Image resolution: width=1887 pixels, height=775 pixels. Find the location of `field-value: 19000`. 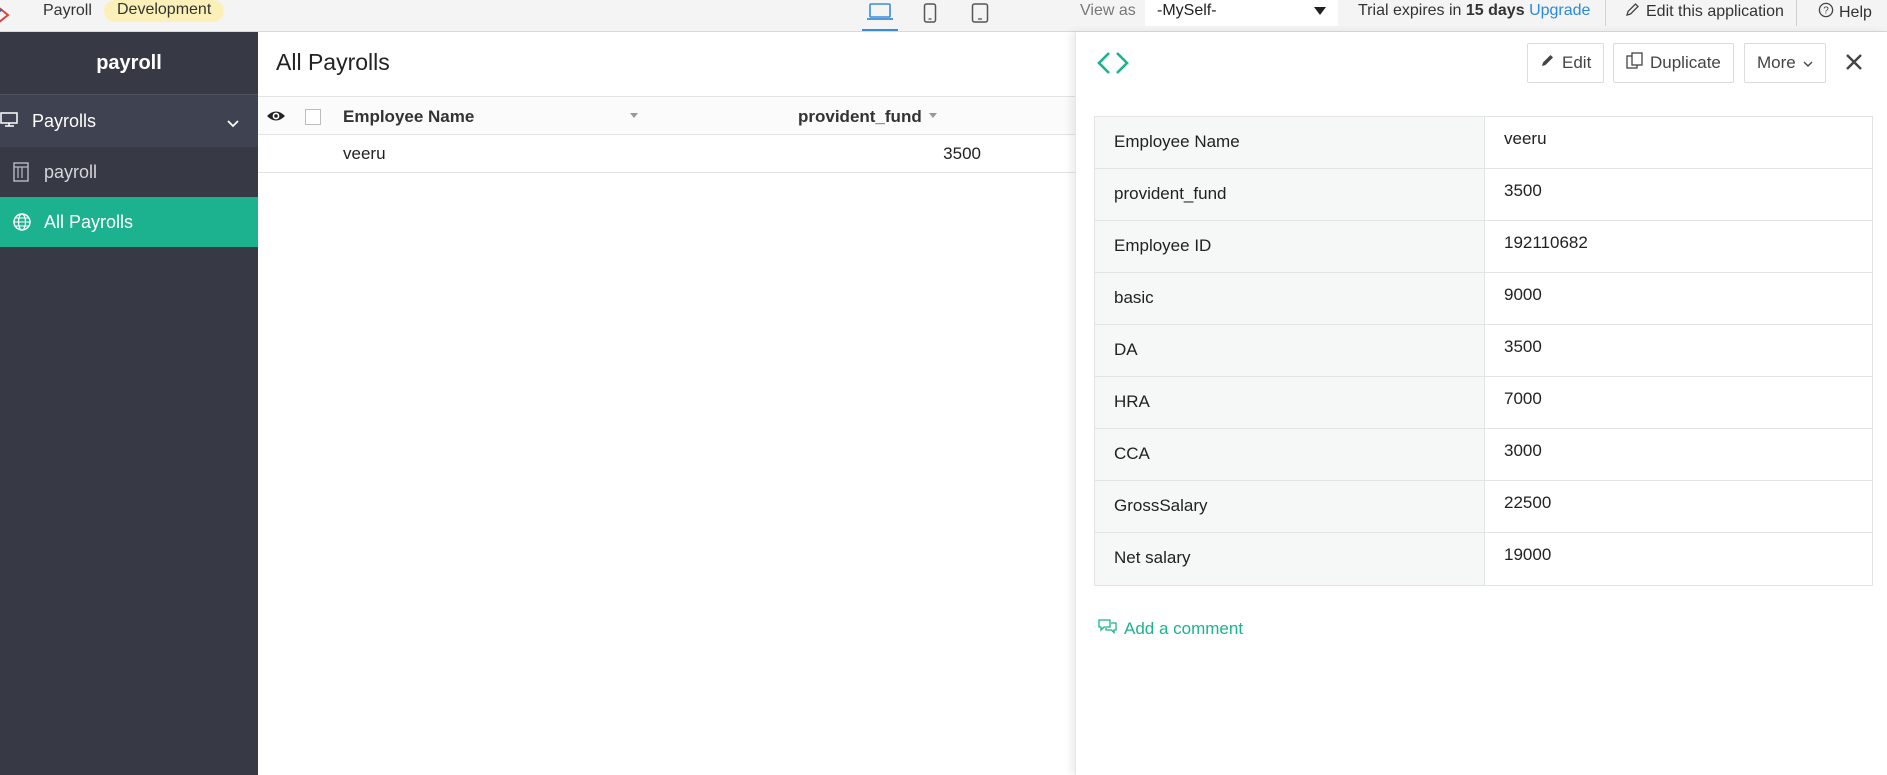

field-value: 19000 is located at coordinates (1528, 554).